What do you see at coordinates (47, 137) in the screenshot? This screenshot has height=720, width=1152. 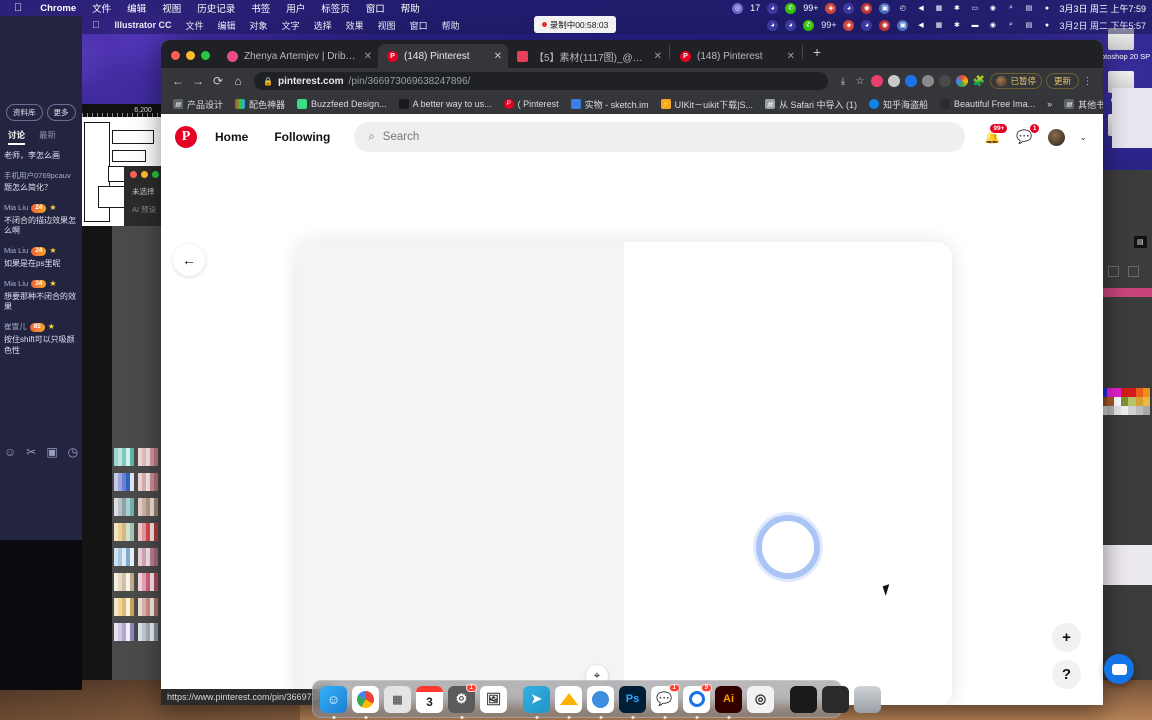 I see `chat-tab-latest: 最新` at bounding box center [47, 137].